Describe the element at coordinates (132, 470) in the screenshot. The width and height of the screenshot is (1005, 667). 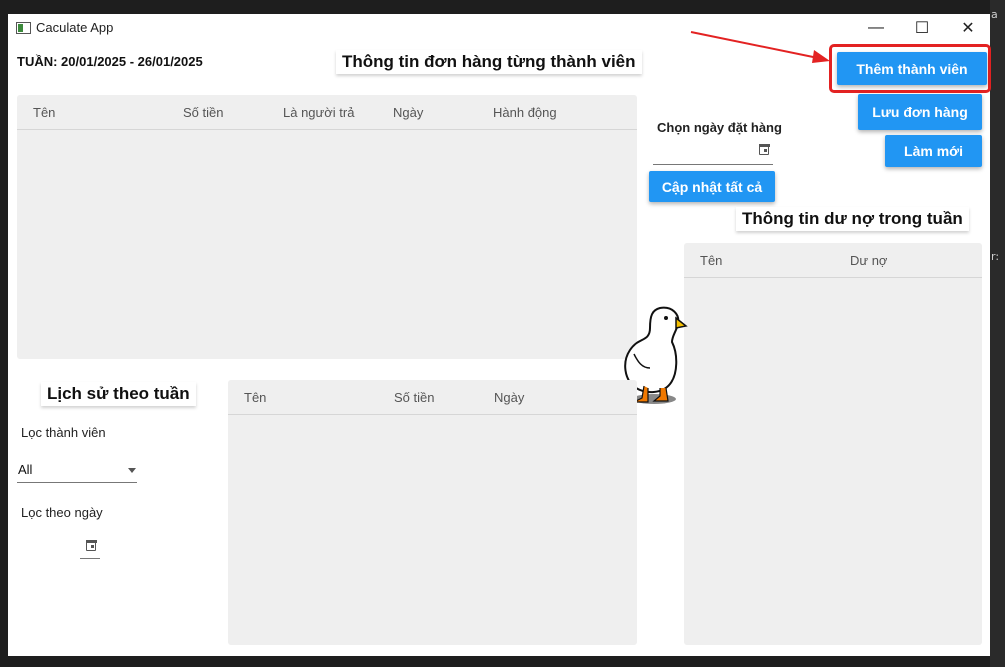
I see `chevron-down-icon` at that location.